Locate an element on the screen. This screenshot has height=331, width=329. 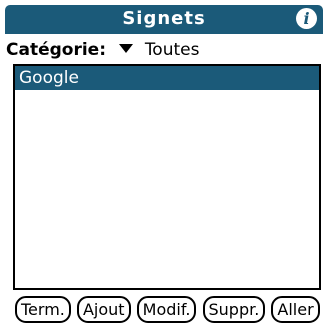
button-bar: Term. Ajout Modif. Suppr. Aller is located at coordinates (168, 309).